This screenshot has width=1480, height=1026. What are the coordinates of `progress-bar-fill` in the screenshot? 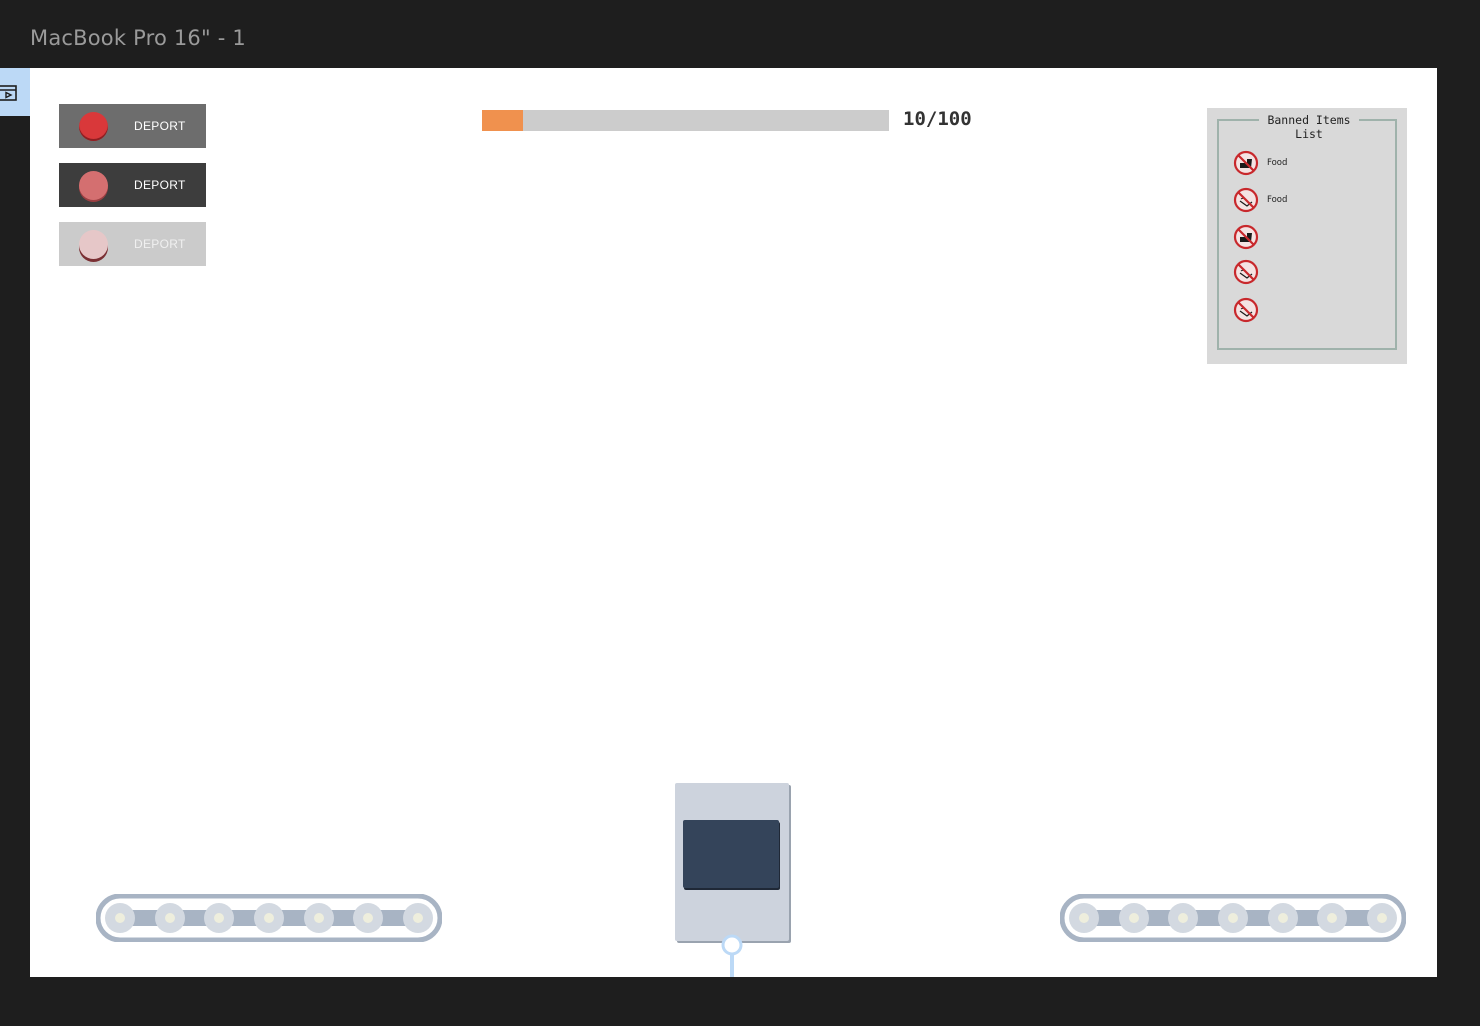 It's located at (502, 120).